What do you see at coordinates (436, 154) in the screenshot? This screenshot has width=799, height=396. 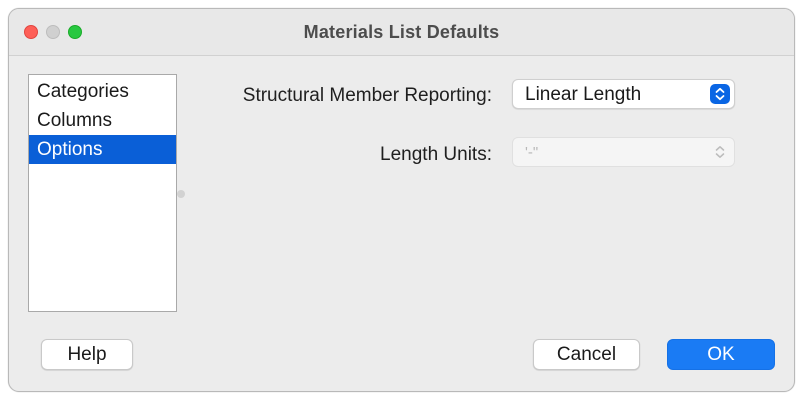 I see `length-units-label: Length Units:` at bounding box center [436, 154].